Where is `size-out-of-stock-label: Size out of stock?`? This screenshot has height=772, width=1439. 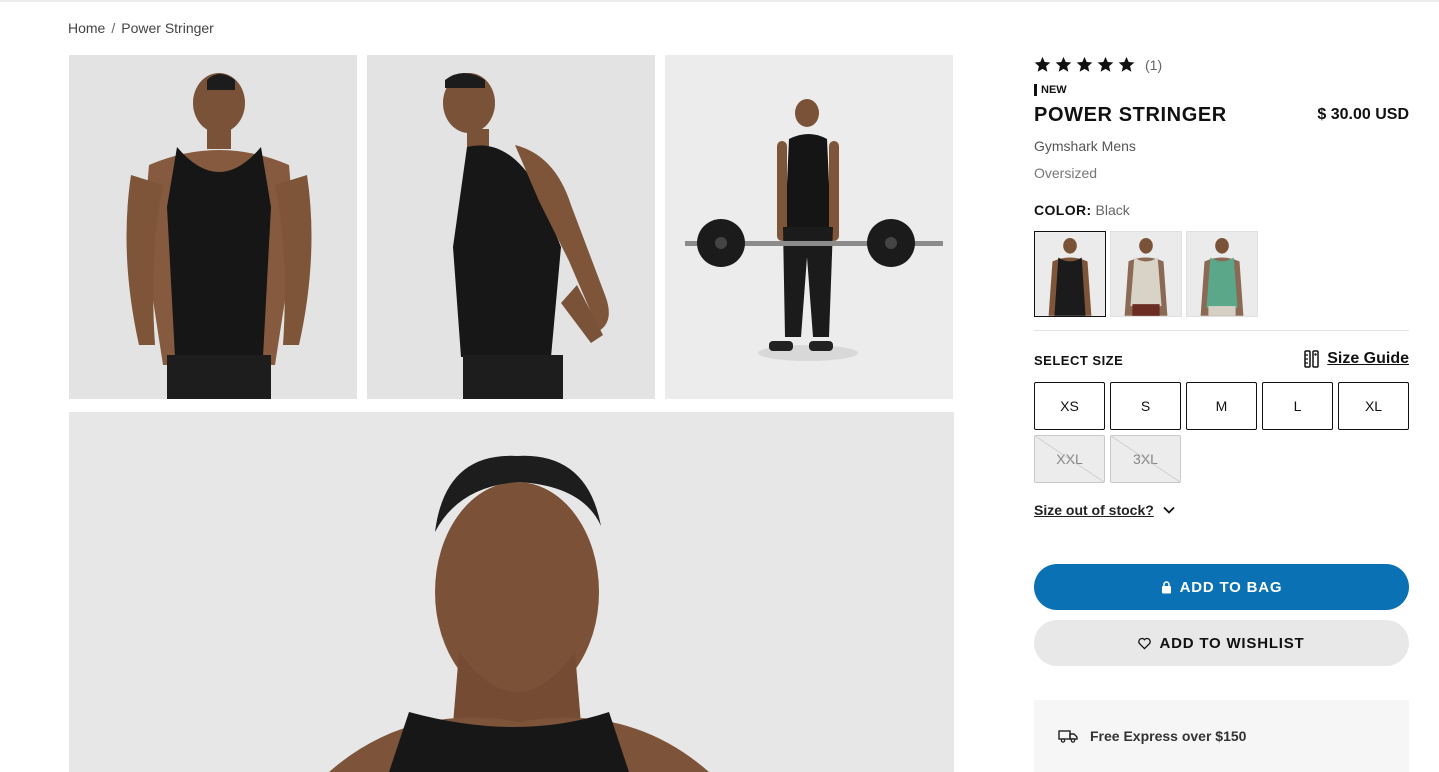
size-out-of-stock-label: Size out of stock? is located at coordinates (1094, 510).